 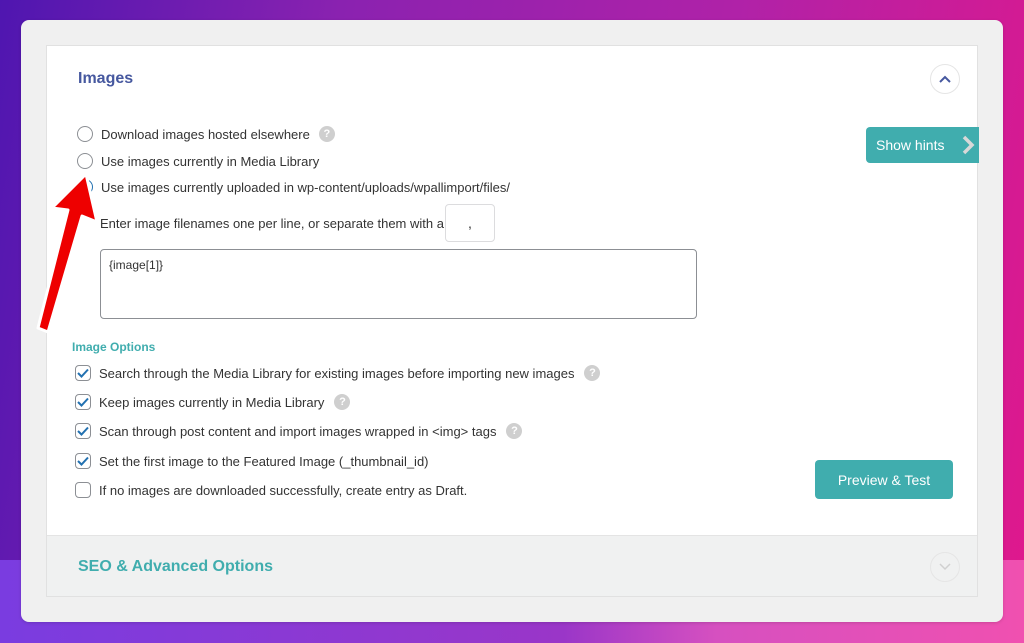 I want to click on expand-button, so click(x=945, y=567).